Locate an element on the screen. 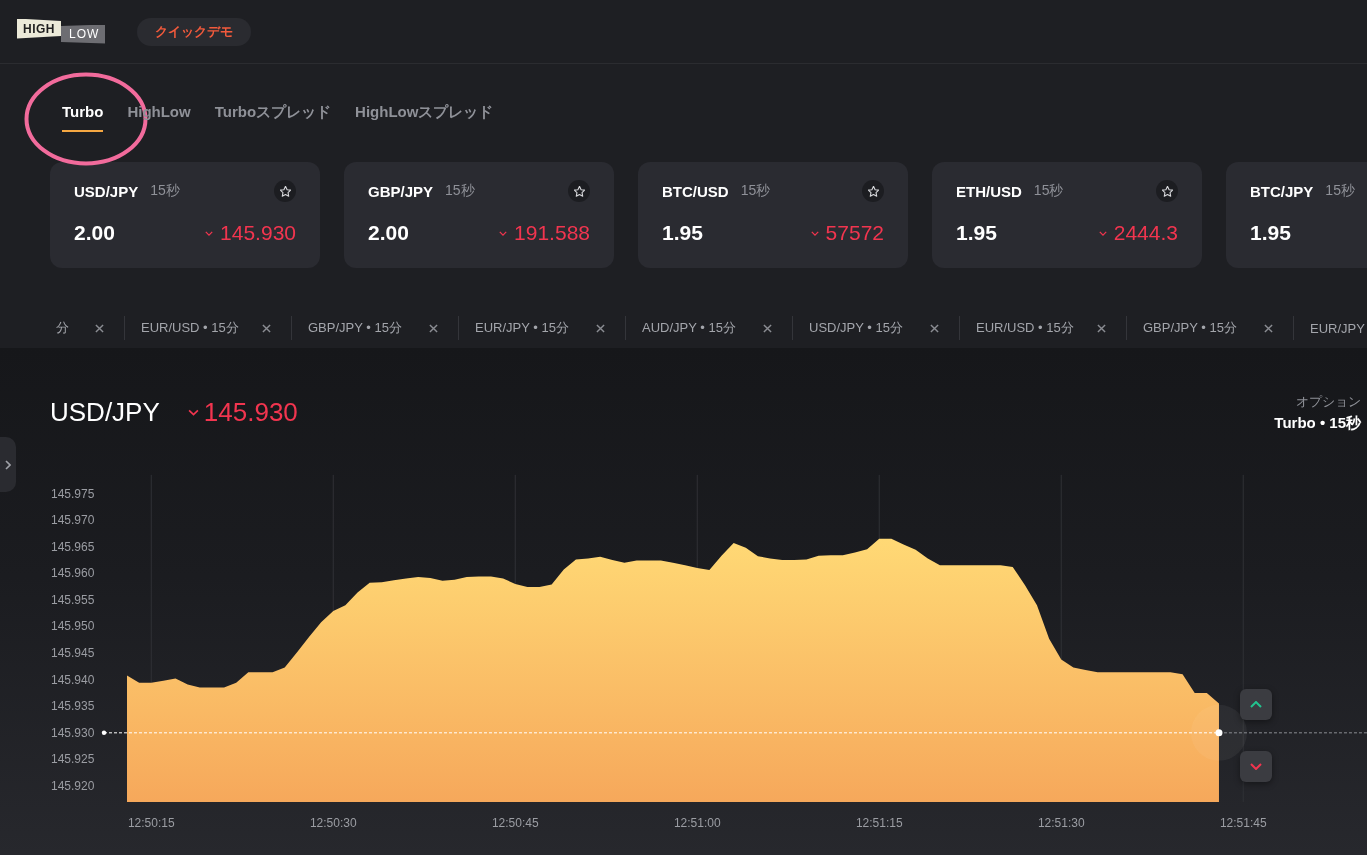 The width and height of the screenshot is (1367, 855). chevron-down-icon is located at coordinates (1256, 766).